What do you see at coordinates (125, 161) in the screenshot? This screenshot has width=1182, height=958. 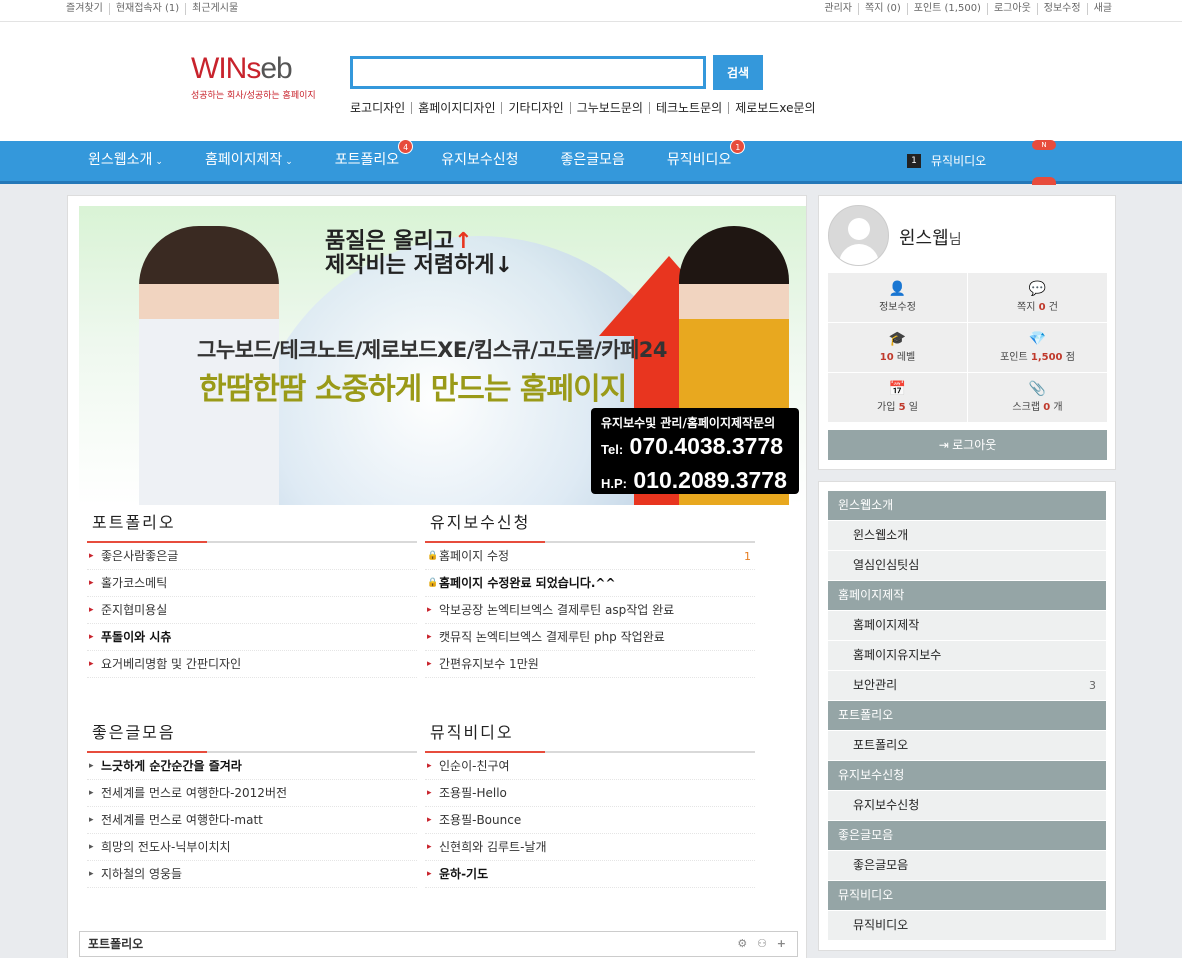 I see `nav-item-0: 윈스웹소개 ⌄` at bounding box center [125, 161].